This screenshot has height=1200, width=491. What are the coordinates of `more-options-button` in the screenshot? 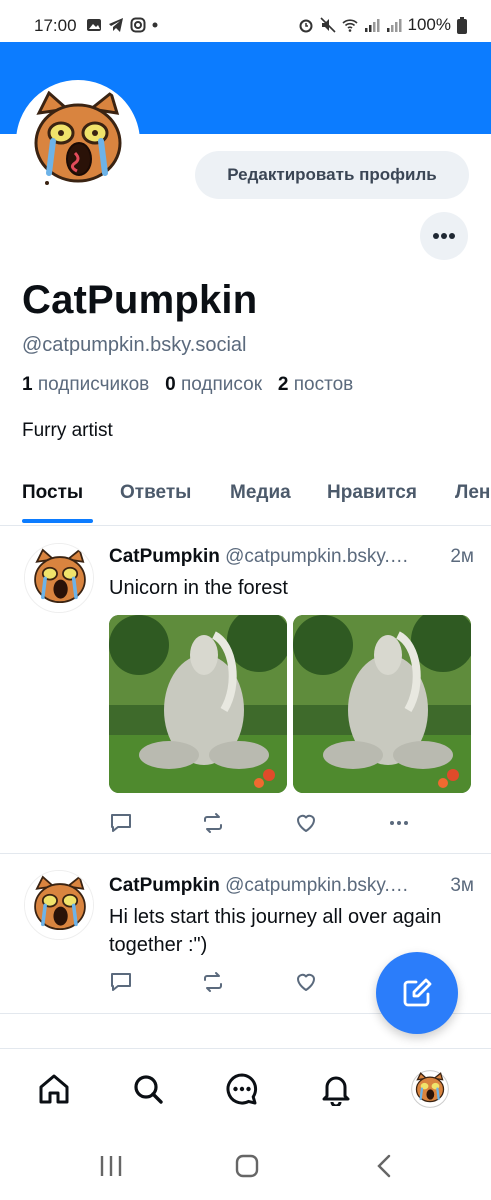 It's located at (444, 236).